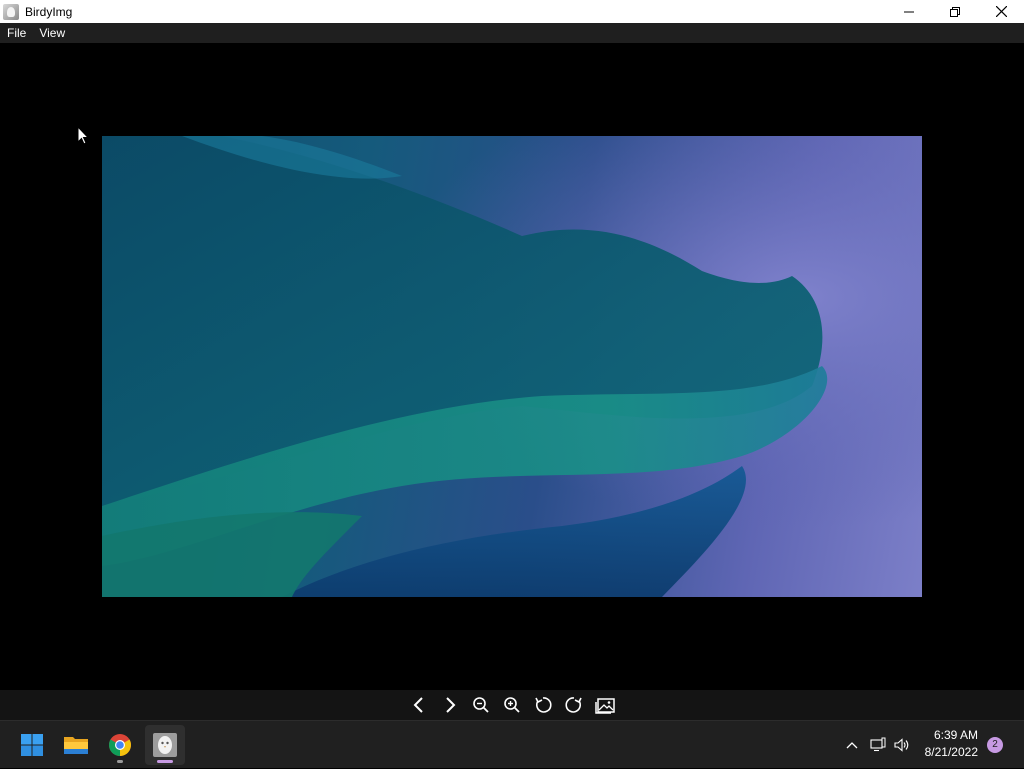 The image size is (1024, 769). Describe the element at coordinates (852, 745) in the screenshot. I see `show-hidden-icons-icon` at that location.